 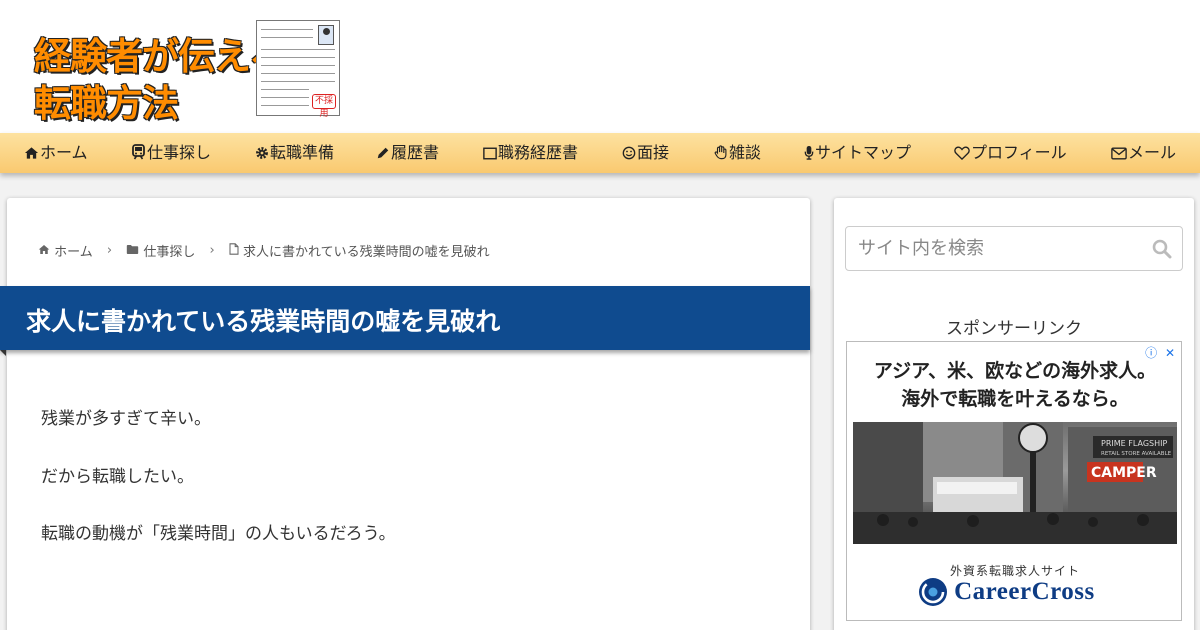 I want to click on smile-icon, so click(x=629, y=153).